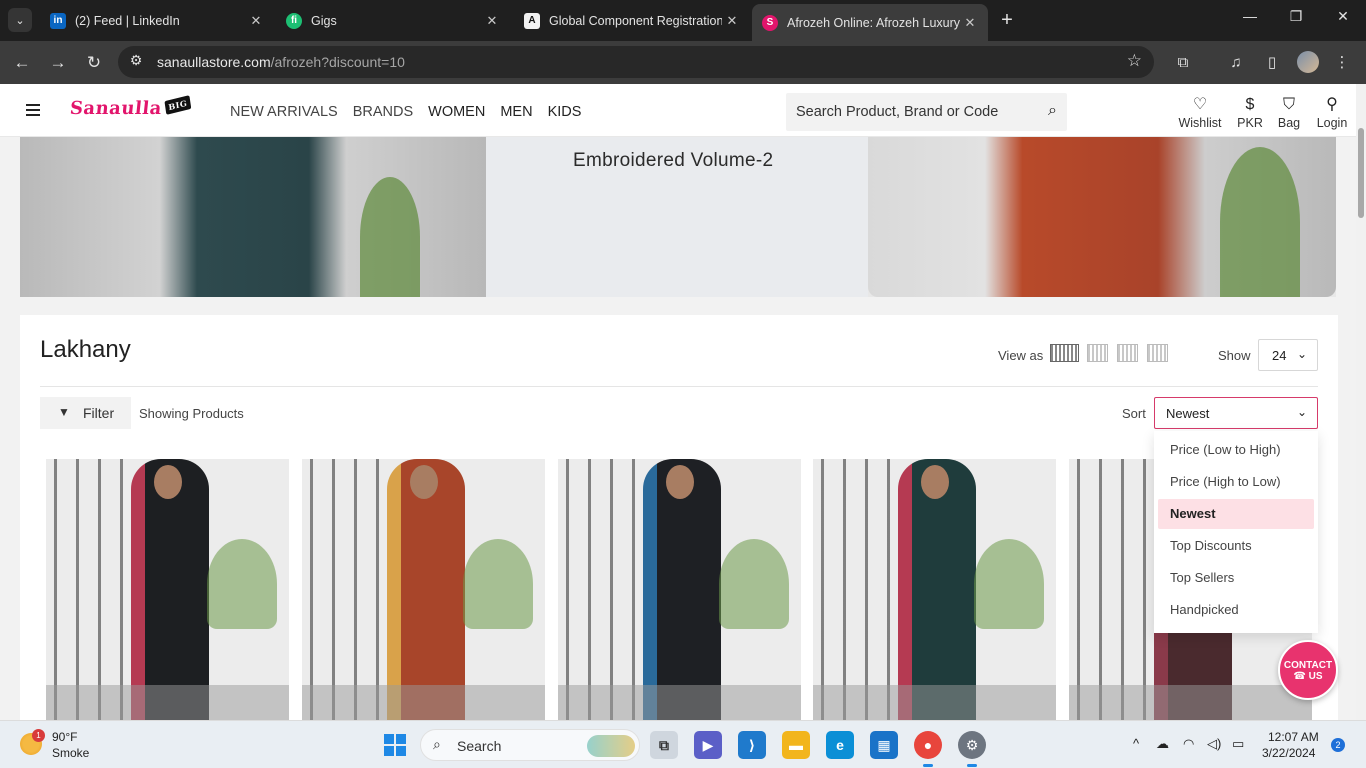  Describe the element at coordinates (752, 745) in the screenshot. I see `vscode-icon: ⟩` at that location.